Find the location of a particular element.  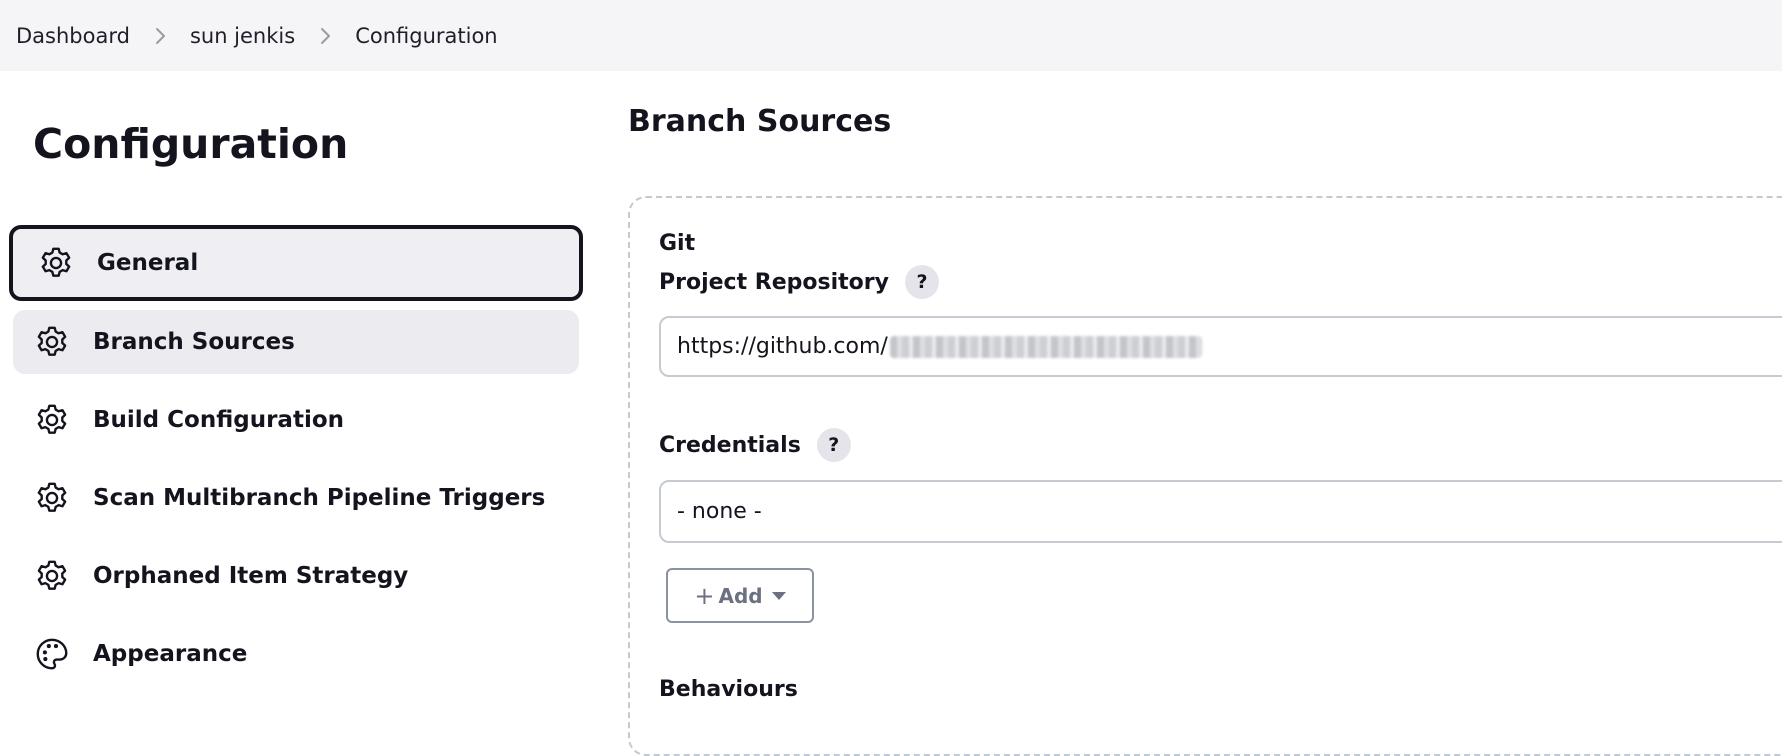

sidebar-item-orphaned-item-strategy: Orphaned Item Strategy is located at coordinates (296, 576).